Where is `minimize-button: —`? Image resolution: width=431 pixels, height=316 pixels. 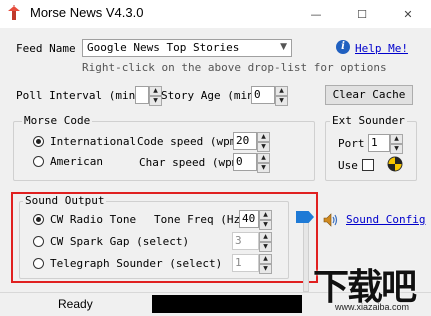 minimize-button: — is located at coordinates (316, 14).